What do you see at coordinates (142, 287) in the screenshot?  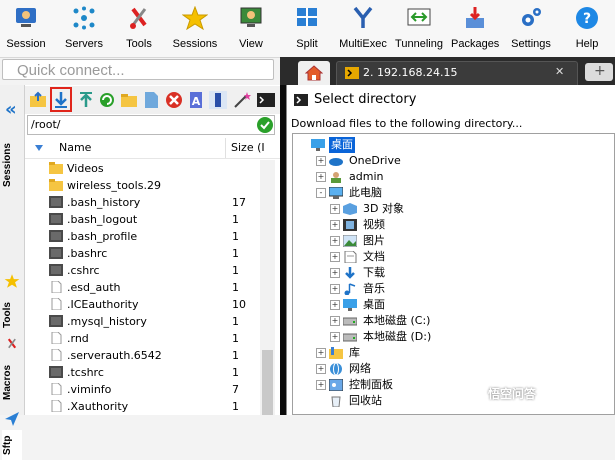 I see `file-row: .esd_auth 1` at bounding box center [142, 287].